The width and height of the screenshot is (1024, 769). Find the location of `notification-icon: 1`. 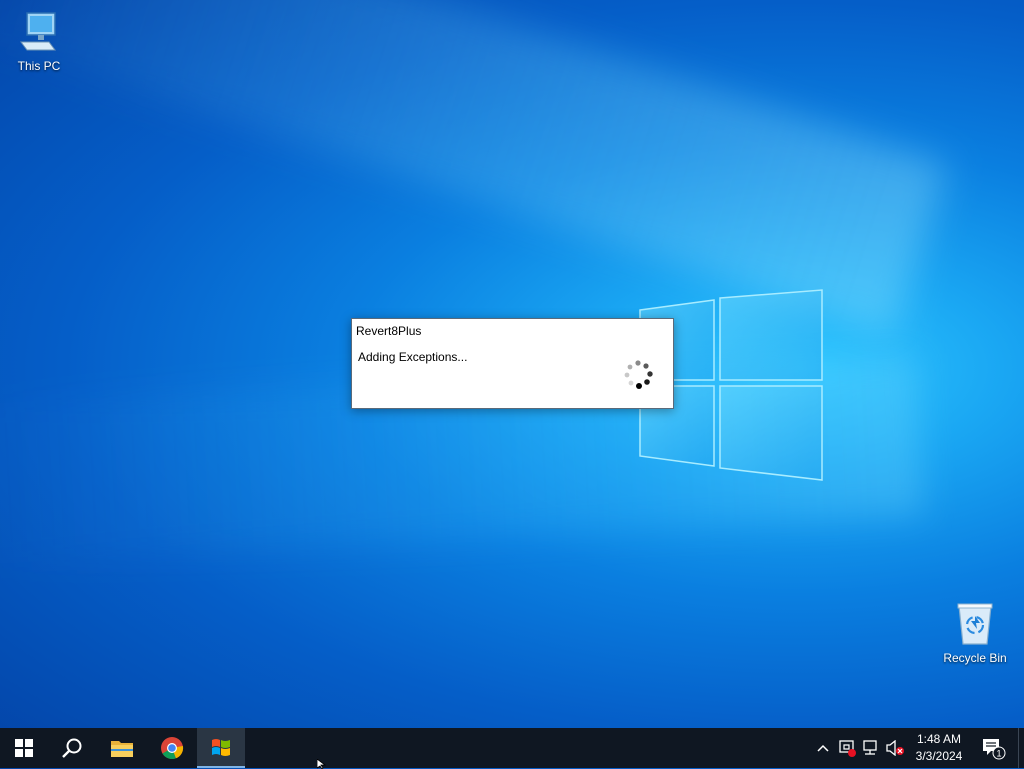

notification-icon: 1 is located at coordinates (994, 749).